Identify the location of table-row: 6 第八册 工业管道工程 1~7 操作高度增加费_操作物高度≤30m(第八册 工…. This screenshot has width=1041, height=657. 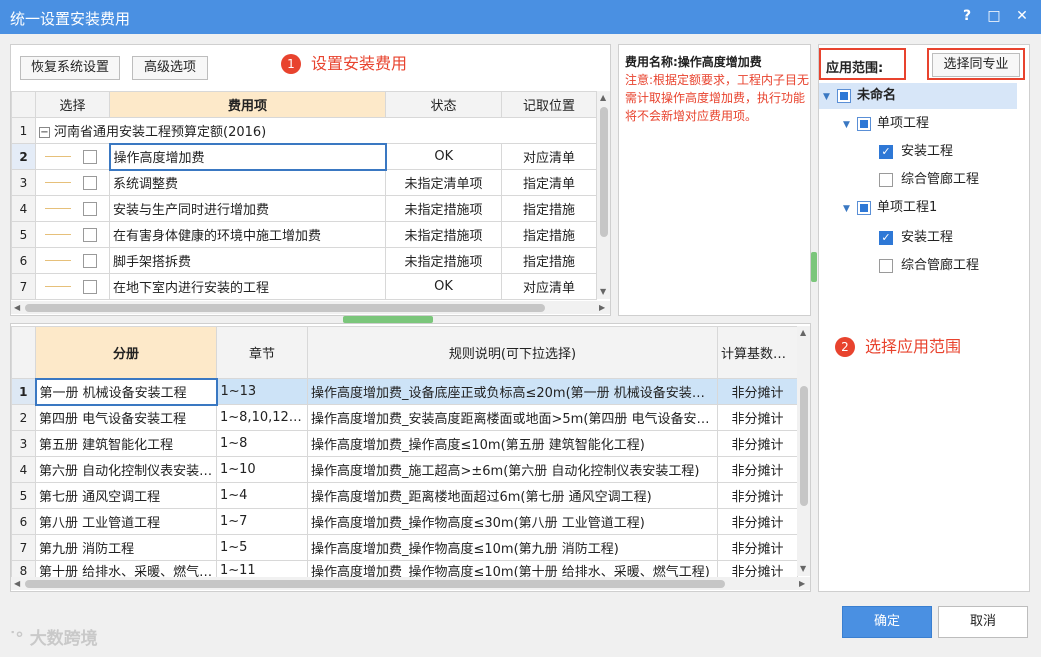
(404, 521).